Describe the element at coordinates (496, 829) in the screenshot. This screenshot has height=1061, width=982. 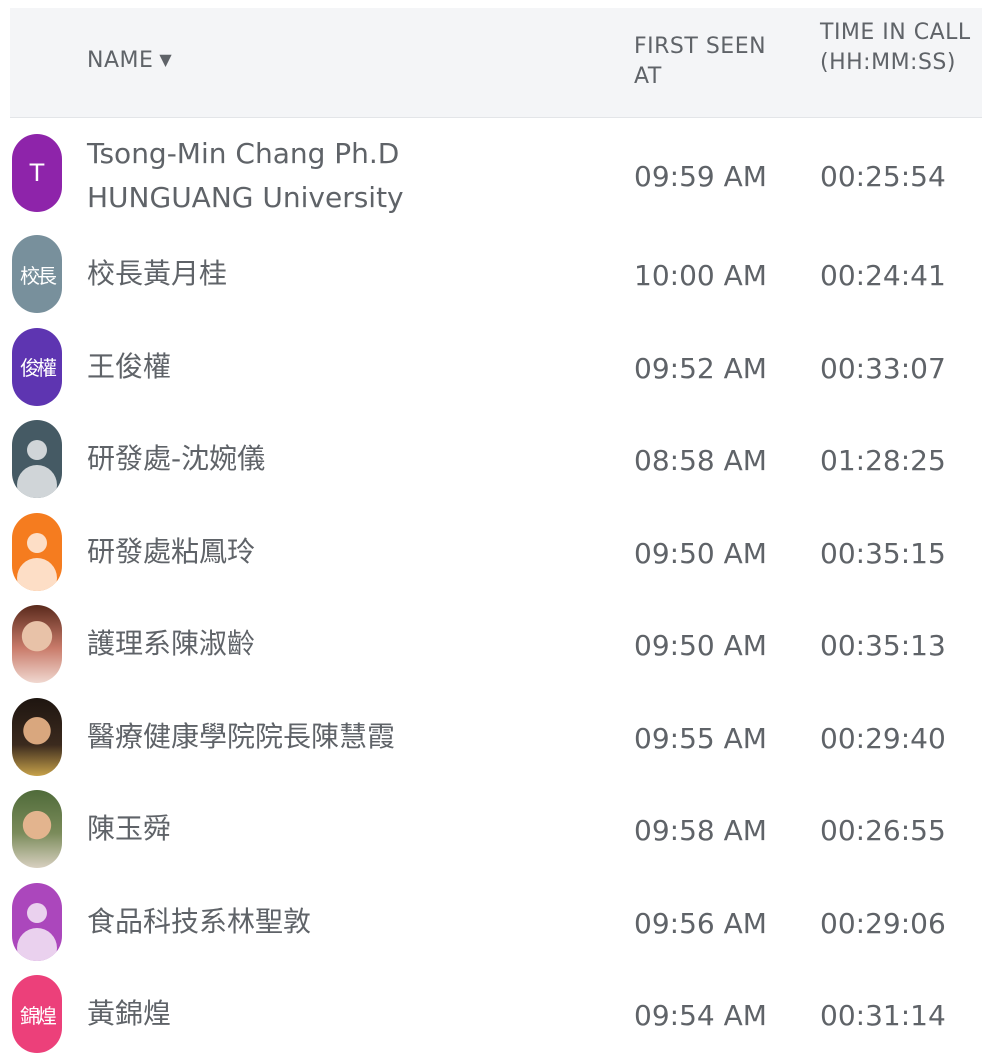
I see `table-row: 陳玉舜 09:58 AM 00:26:55` at that location.